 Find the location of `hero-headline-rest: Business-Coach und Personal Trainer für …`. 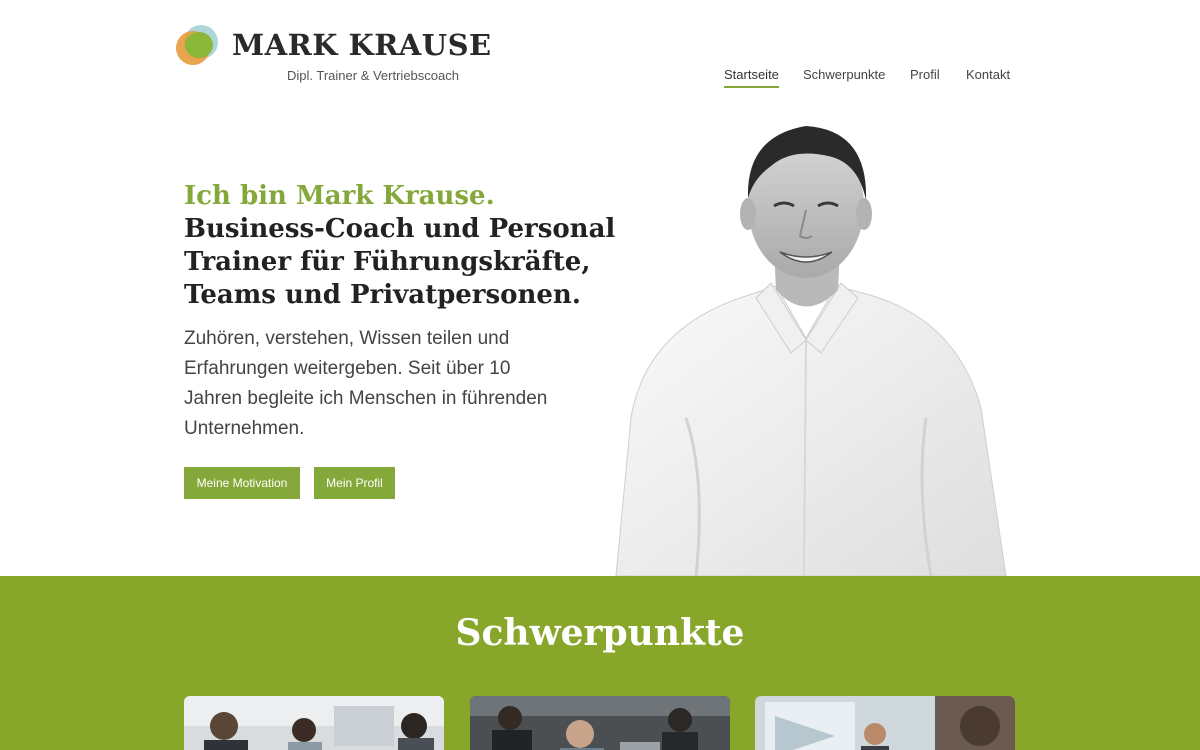

hero-headline-rest: Business-Coach und Personal Trainer für … is located at coordinates (400, 262).